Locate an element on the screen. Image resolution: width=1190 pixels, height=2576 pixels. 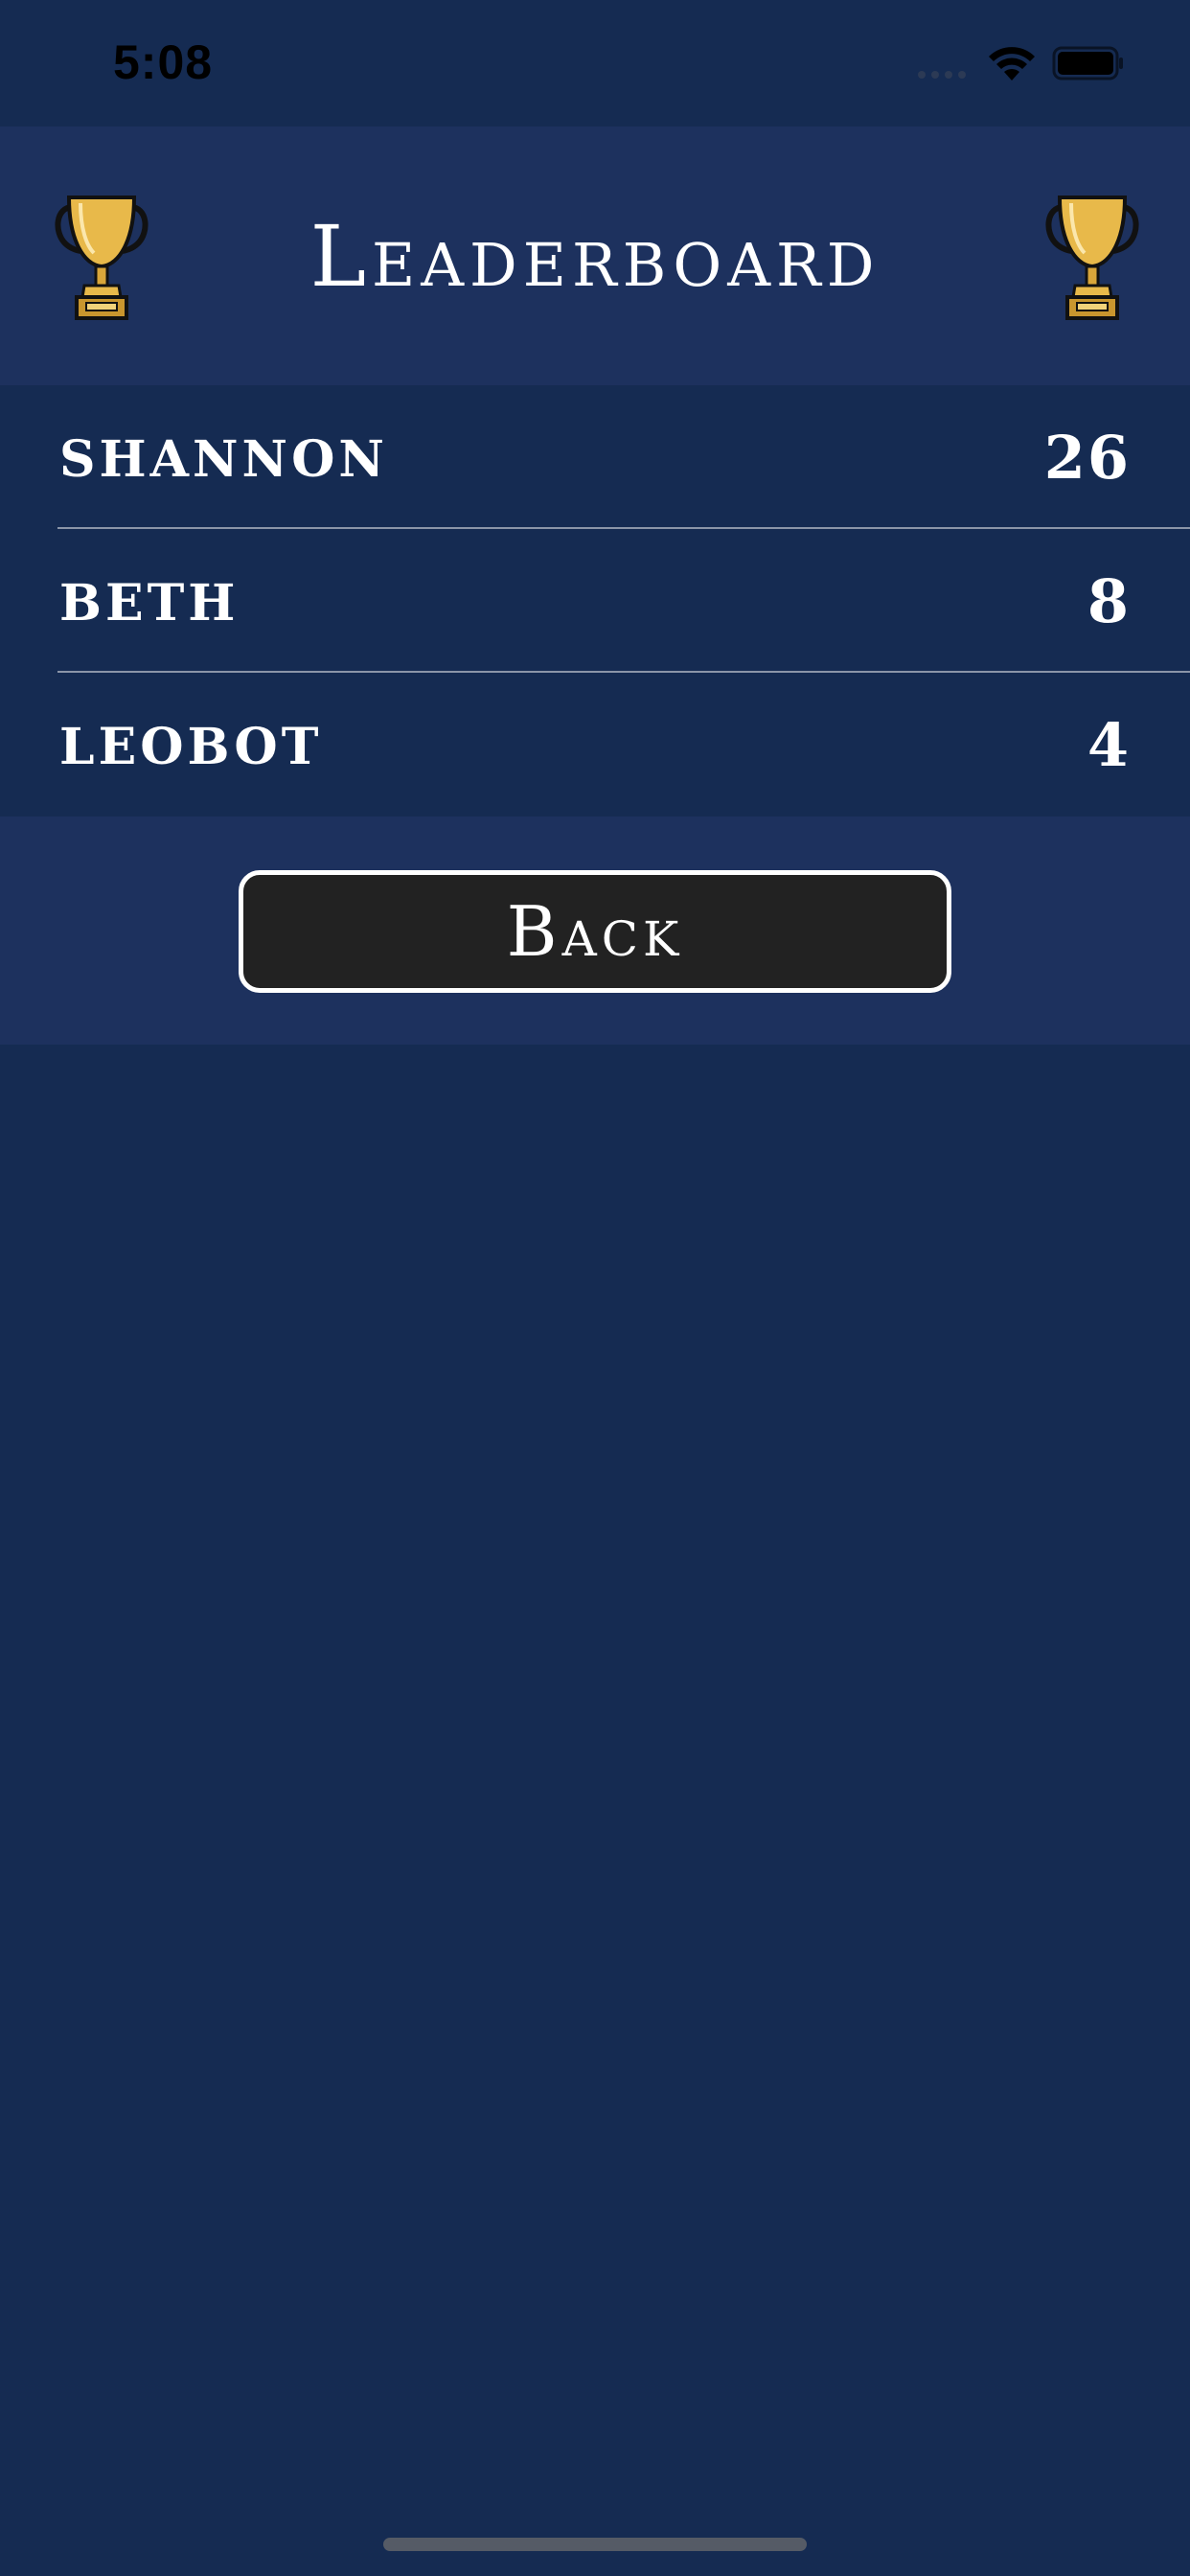
battery-icon is located at coordinates (1088, 63).